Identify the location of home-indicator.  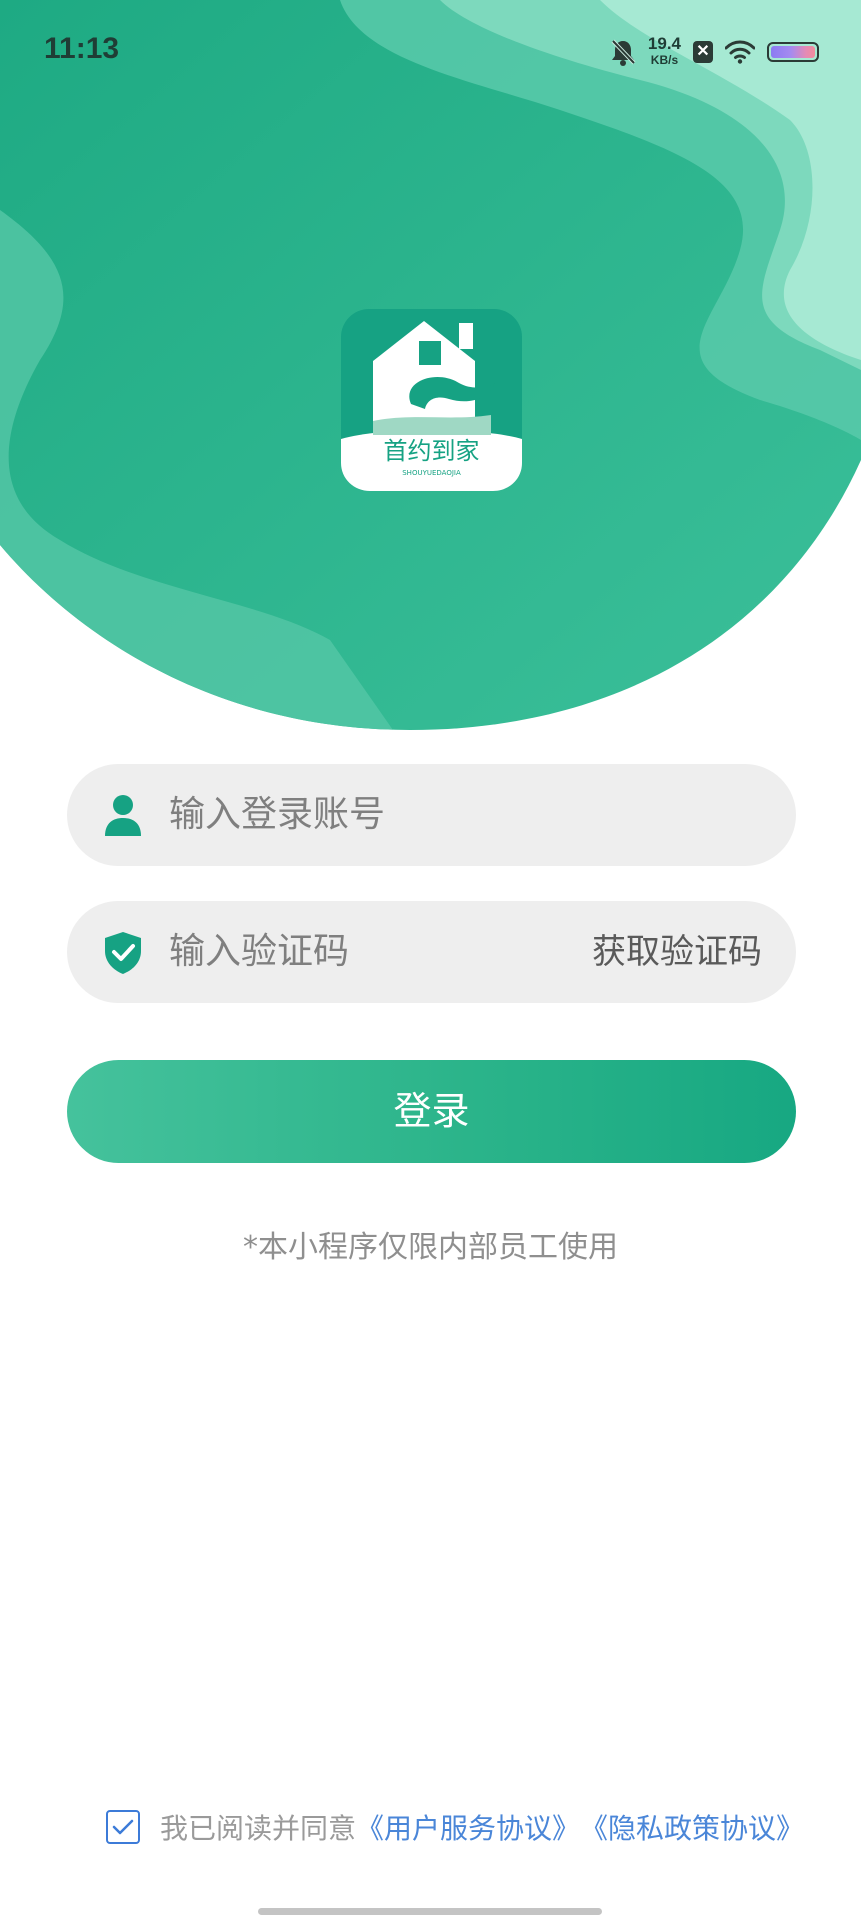
(430, 1911).